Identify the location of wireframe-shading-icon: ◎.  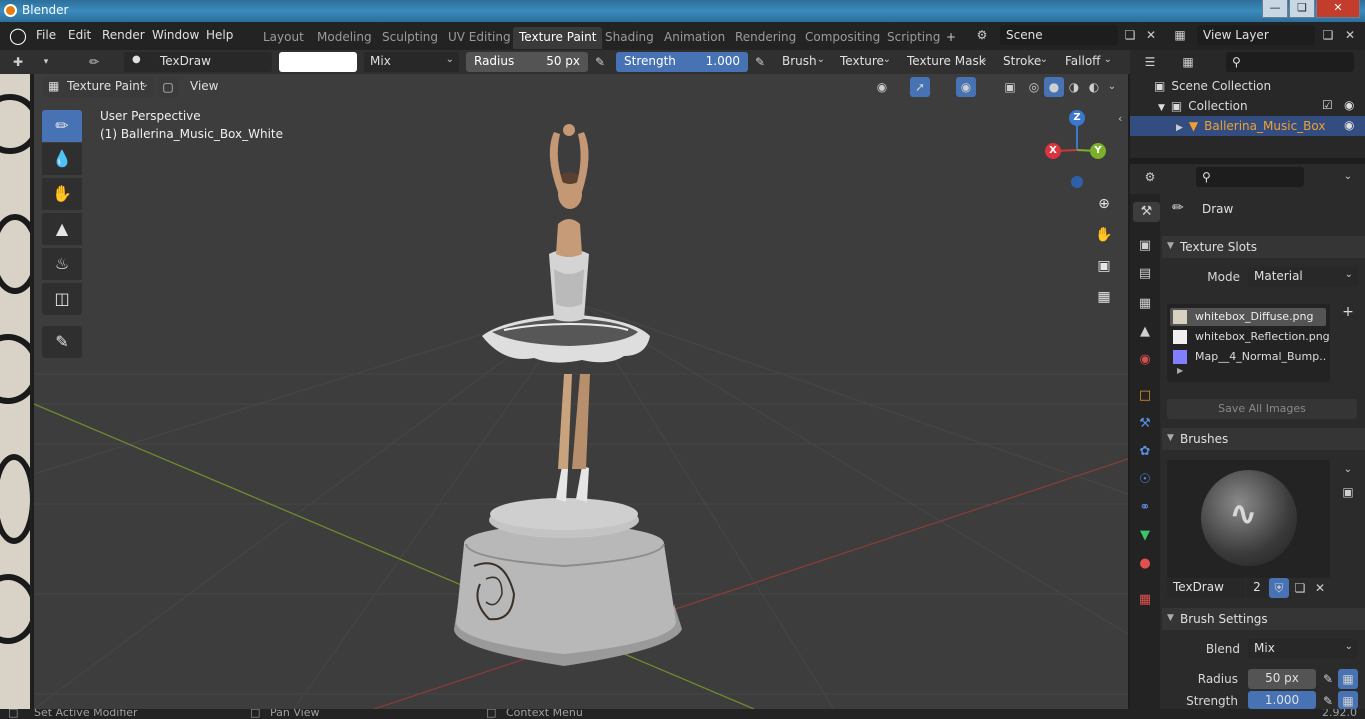
(1034, 87).